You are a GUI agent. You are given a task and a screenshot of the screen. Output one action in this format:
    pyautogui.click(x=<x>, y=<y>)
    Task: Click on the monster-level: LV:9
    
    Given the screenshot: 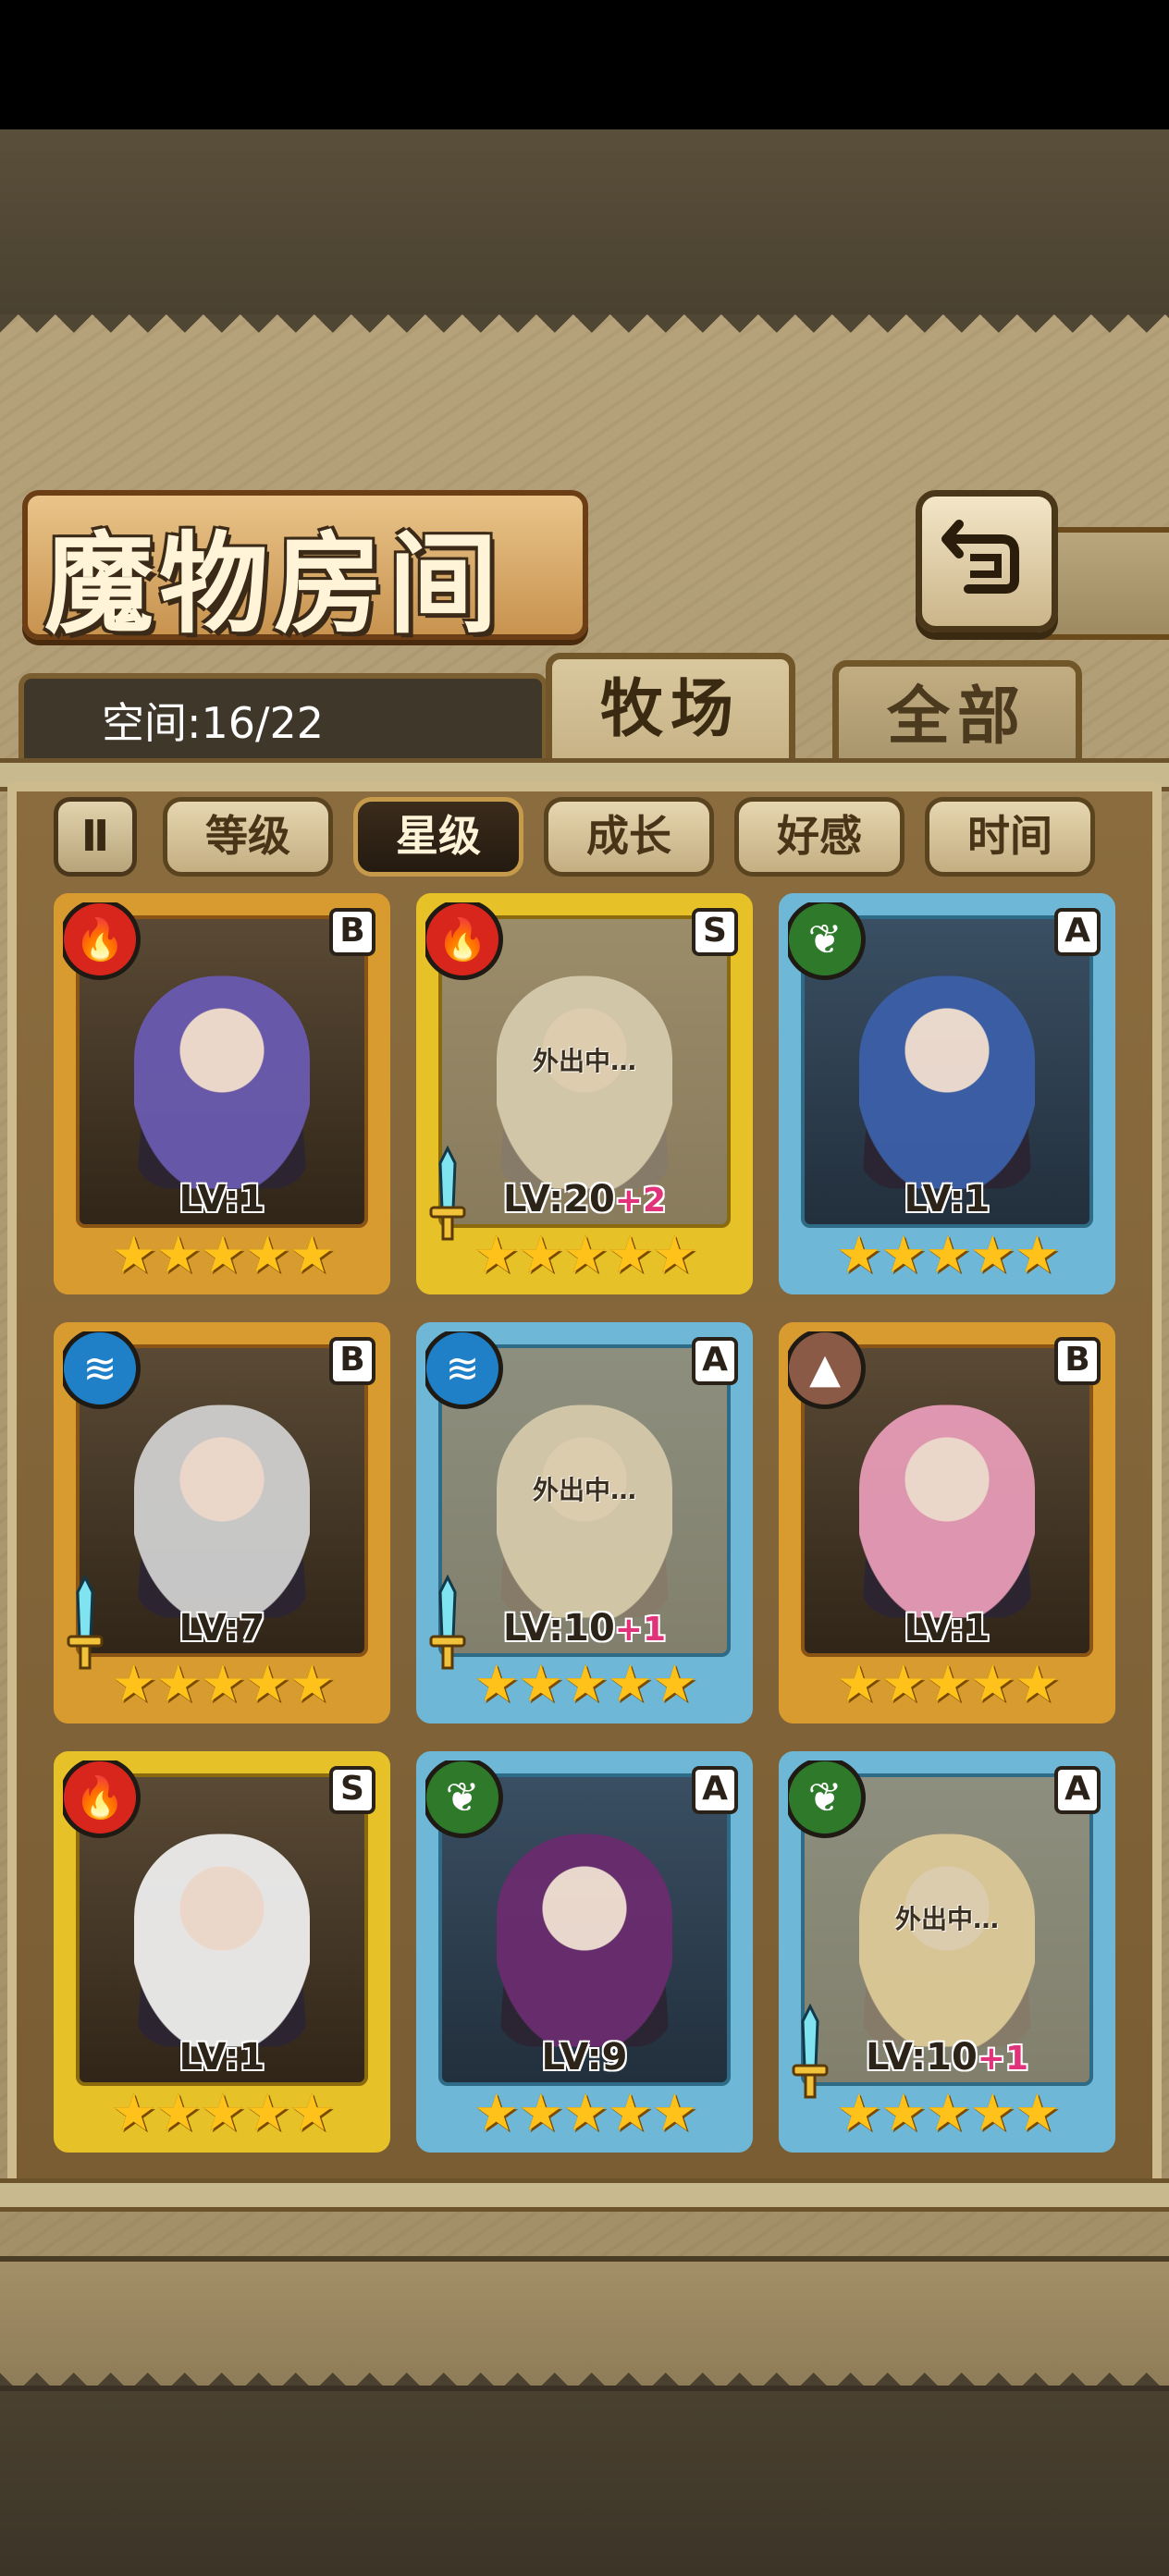 What is the action you would take?
    pyautogui.click(x=584, y=2057)
    